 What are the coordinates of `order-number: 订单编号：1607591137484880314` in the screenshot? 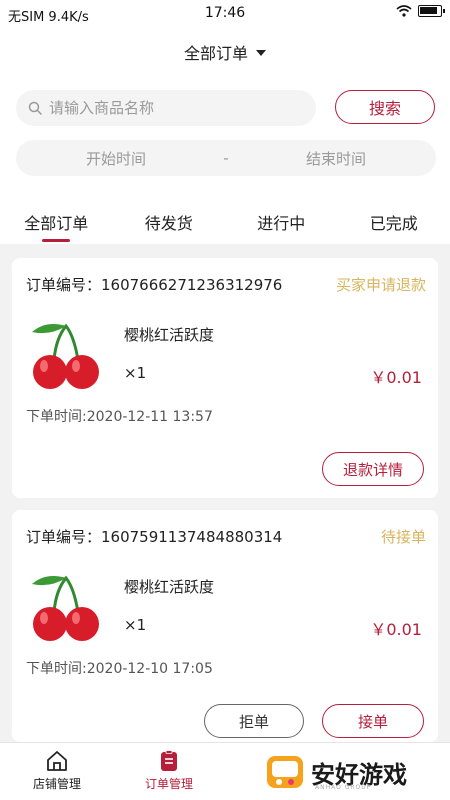 It's located at (154, 537).